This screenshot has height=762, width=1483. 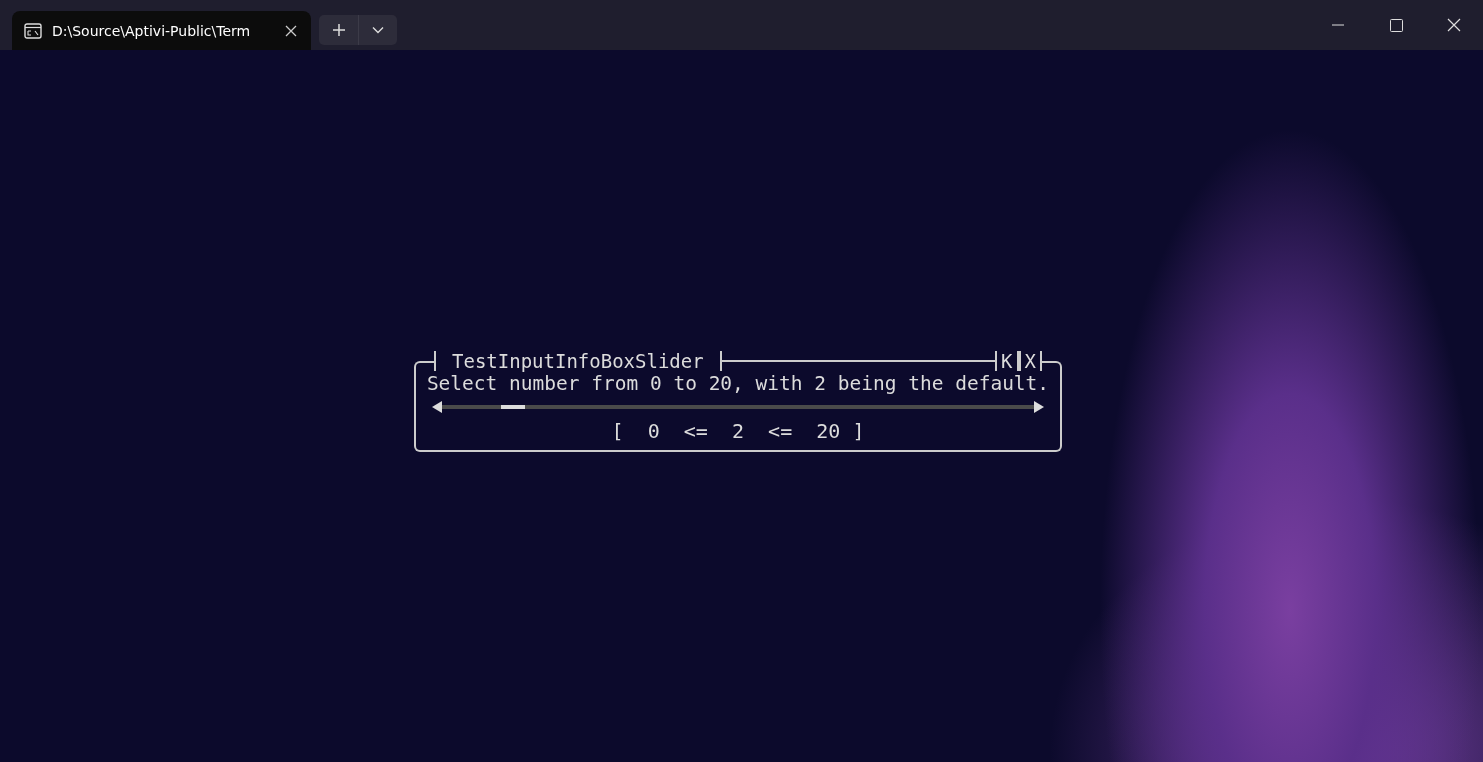 I want to click on dialog-button: K, so click(x=1007, y=361).